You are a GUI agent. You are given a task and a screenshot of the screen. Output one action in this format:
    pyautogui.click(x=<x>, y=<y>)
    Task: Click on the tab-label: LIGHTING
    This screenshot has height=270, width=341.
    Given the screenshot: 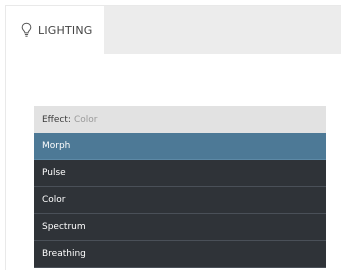 What is the action you would take?
    pyautogui.click(x=65, y=30)
    